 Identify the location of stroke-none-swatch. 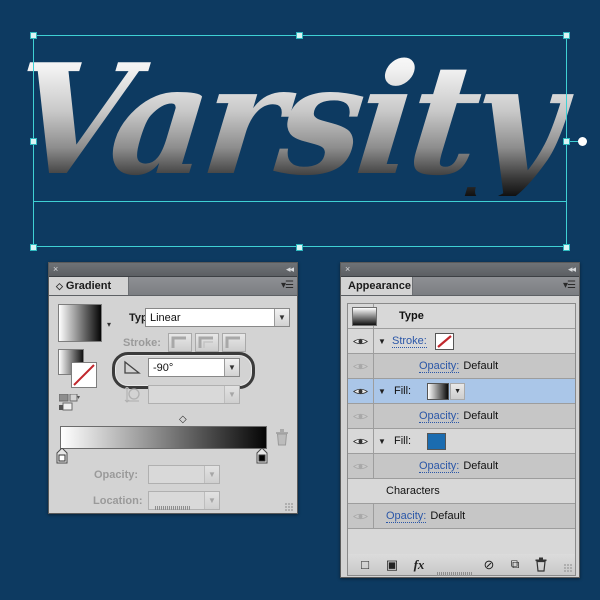
(444, 341).